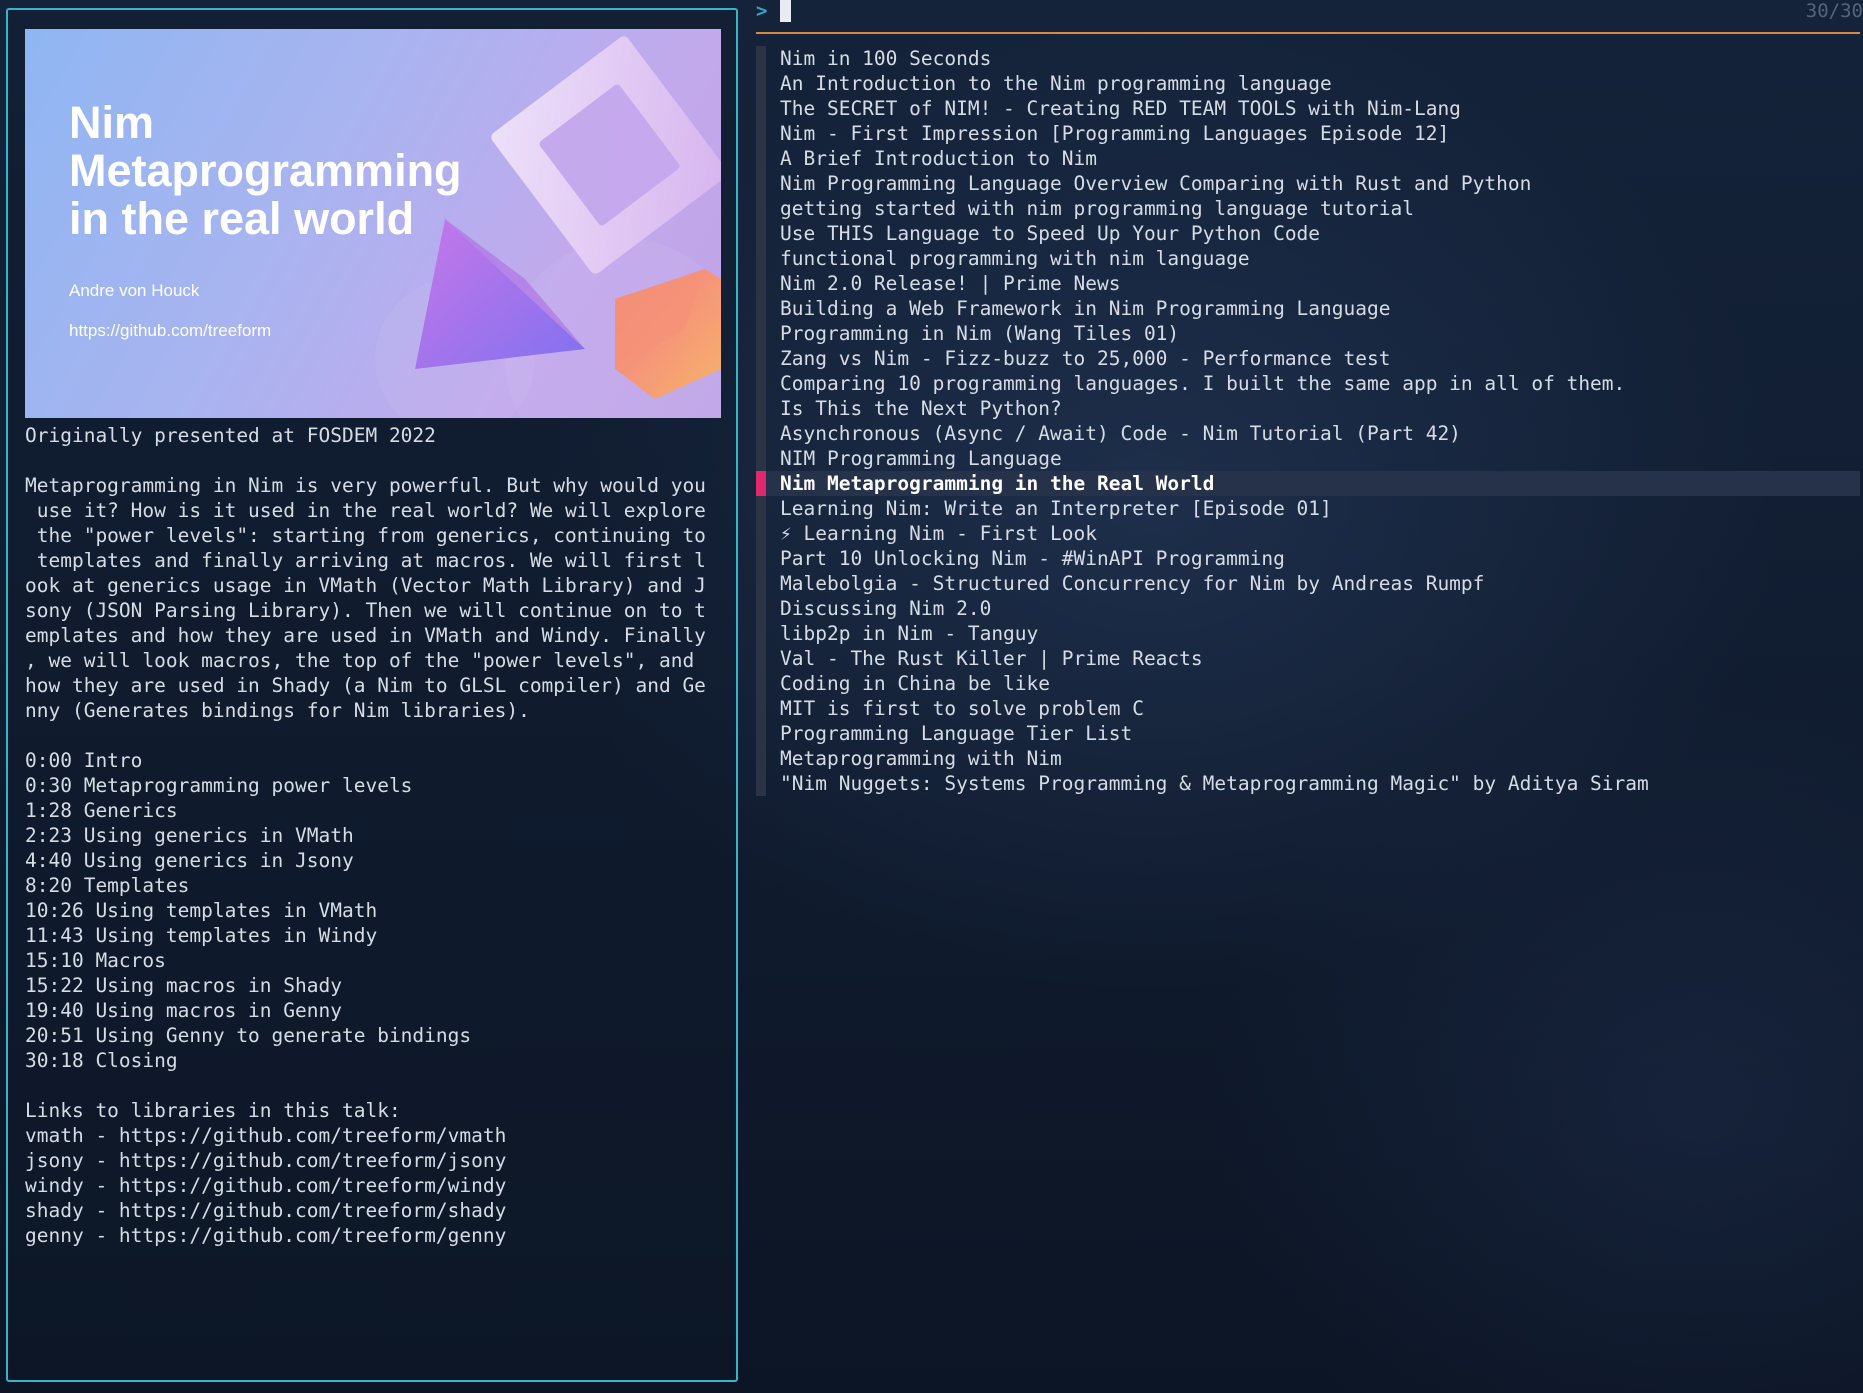 This screenshot has width=1863, height=1393. Describe the element at coordinates (915, 683) in the screenshot. I see `list-item-label: Coding in China be like` at that location.